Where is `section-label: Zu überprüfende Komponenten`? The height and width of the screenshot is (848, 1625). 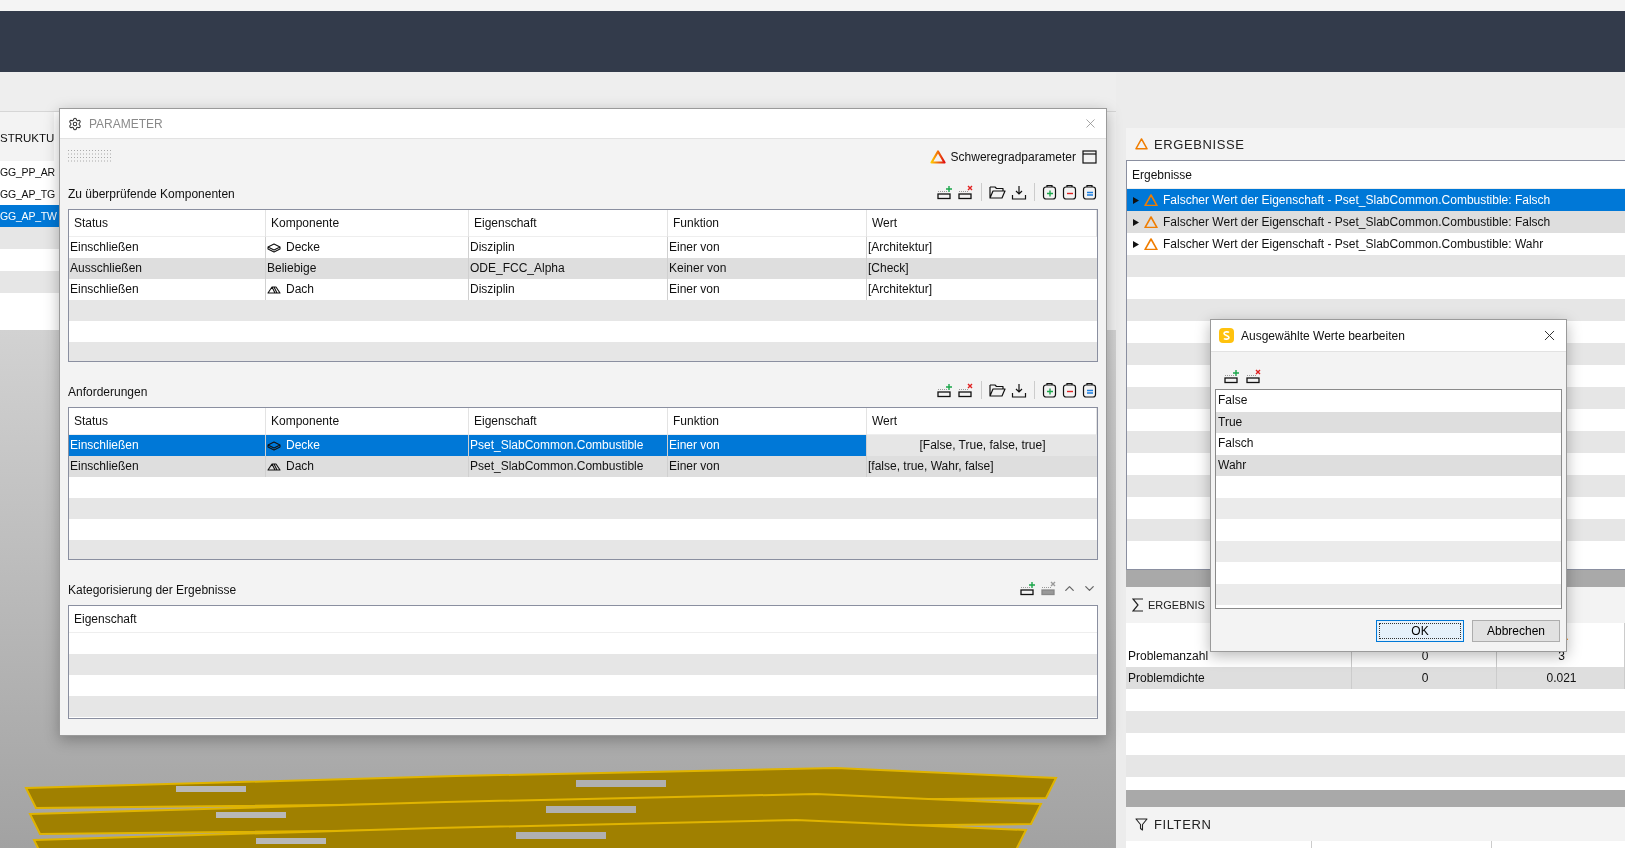
section-label: Zu überprüfende Komponenten is located at coordinates (151, 194).